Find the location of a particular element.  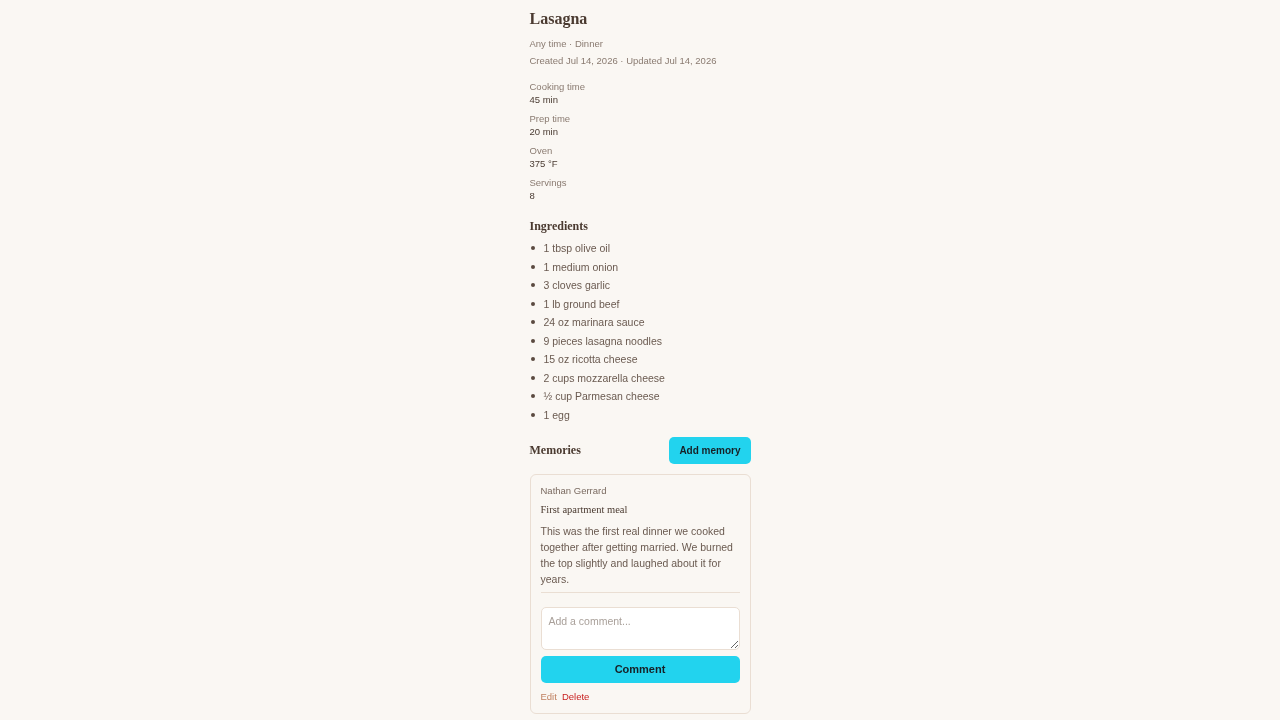

detail-label: Oven is located at coordinates (541, 151).